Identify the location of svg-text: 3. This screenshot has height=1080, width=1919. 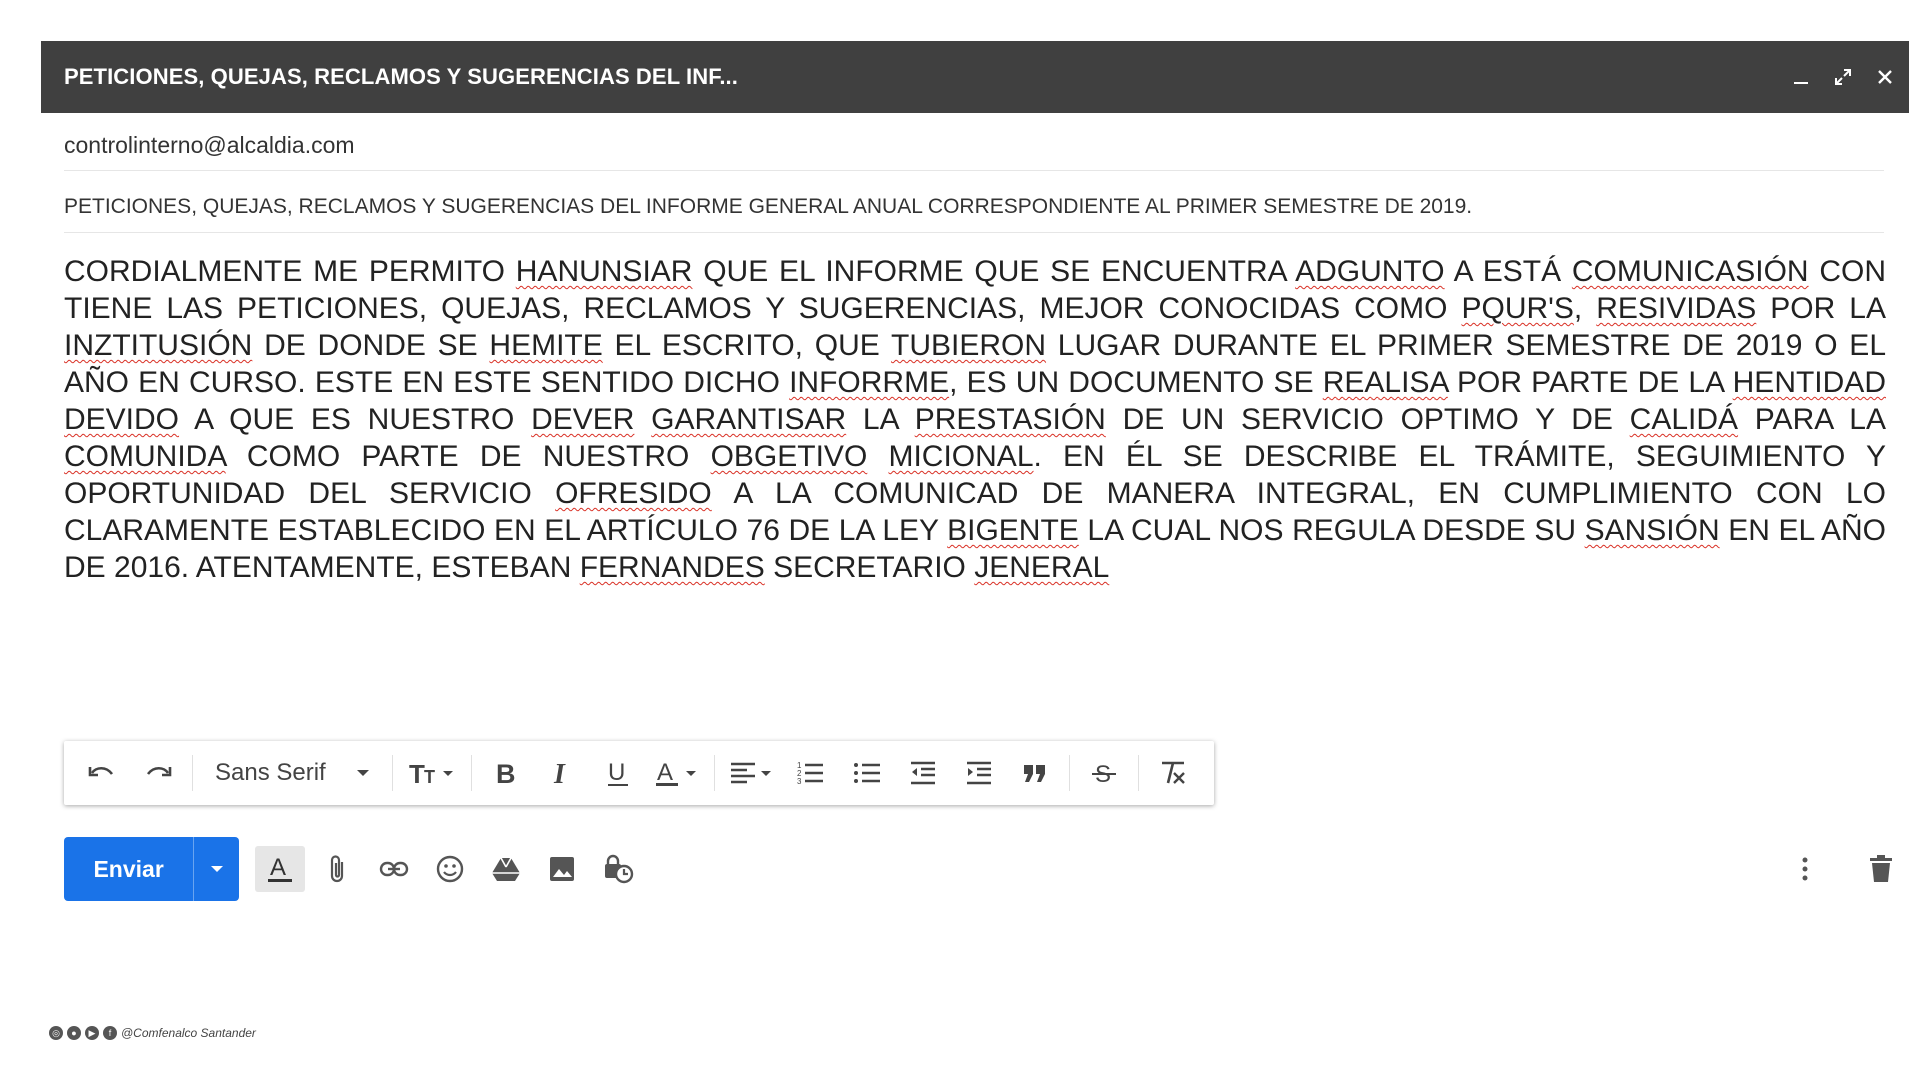
(799, 781).